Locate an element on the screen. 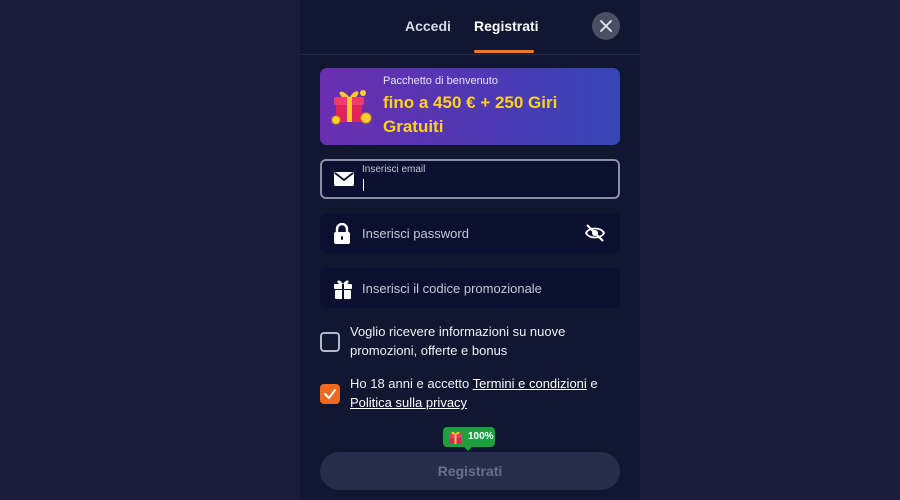  bonus-badge-text: 100% is located at coordinates (481, 436).